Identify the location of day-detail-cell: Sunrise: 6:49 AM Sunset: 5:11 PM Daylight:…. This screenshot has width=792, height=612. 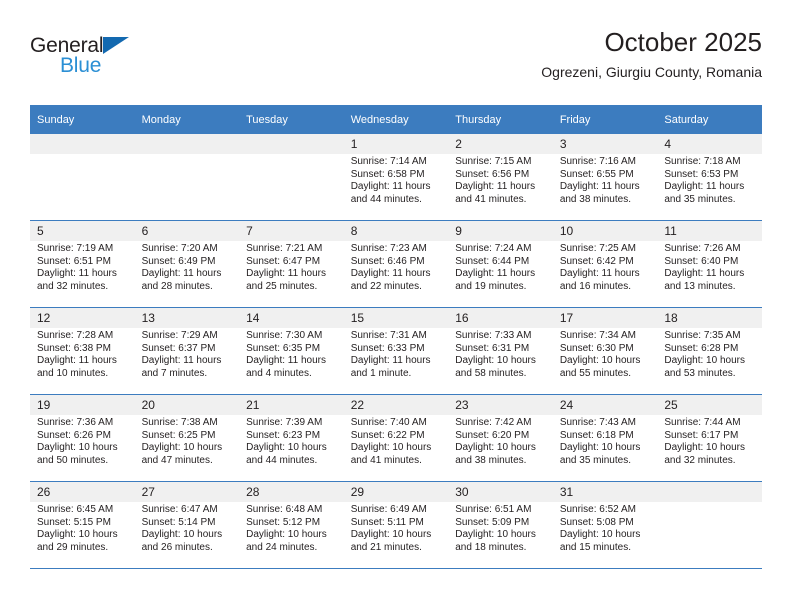
(396, 535).